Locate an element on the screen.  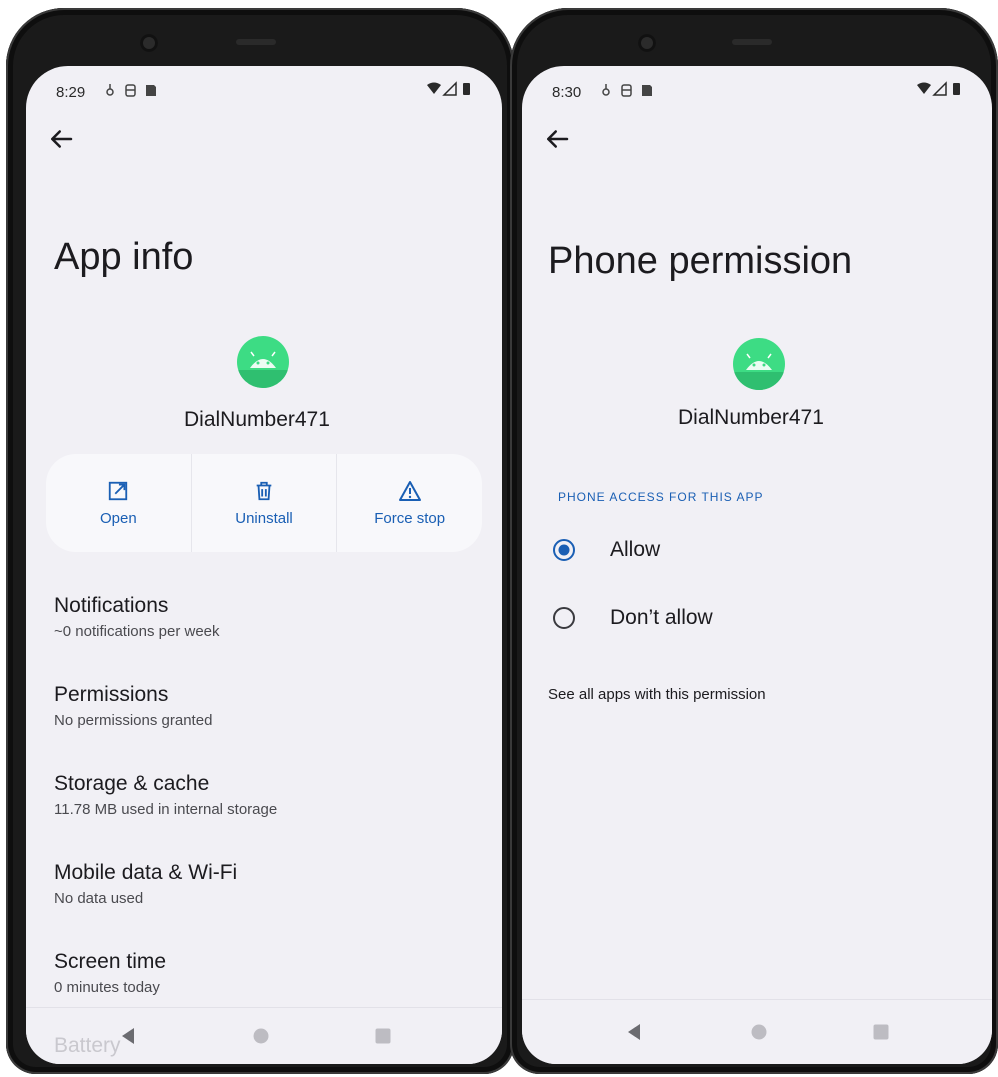
status-time: 8:29 is located at coordinates (71, 92).